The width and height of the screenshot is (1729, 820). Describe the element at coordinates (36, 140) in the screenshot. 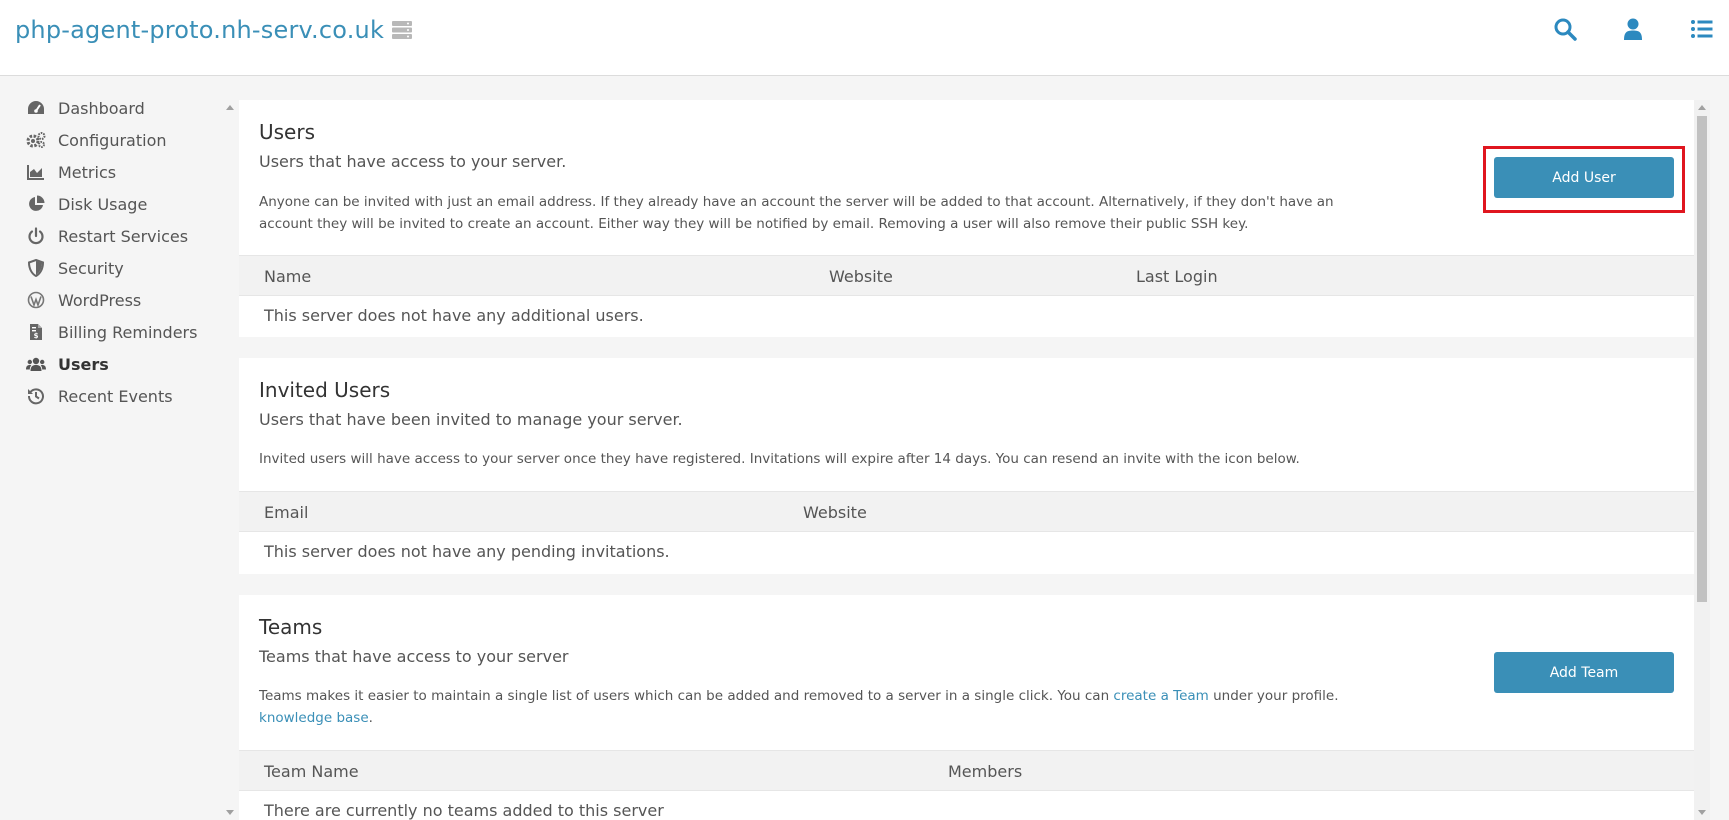

I see `gears-icon` at that location.